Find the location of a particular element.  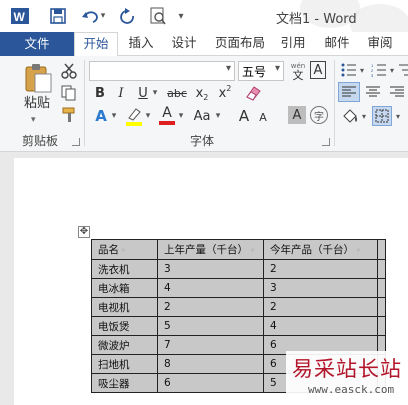

undo-dropdown-icon: ▾ is located at coordinates (103, 16).